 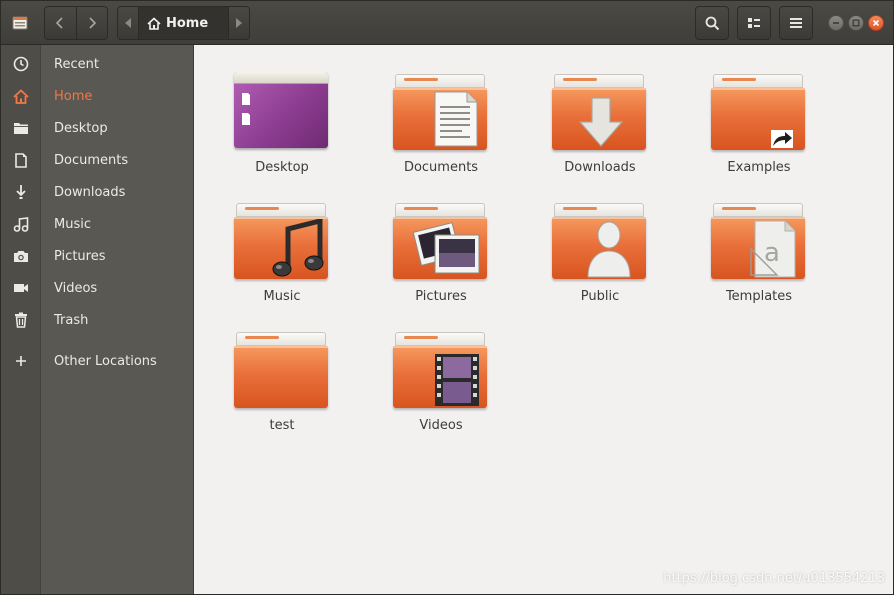 I want to click on sidebar-item-pictures: Pictures, so click(x=97, y=256).